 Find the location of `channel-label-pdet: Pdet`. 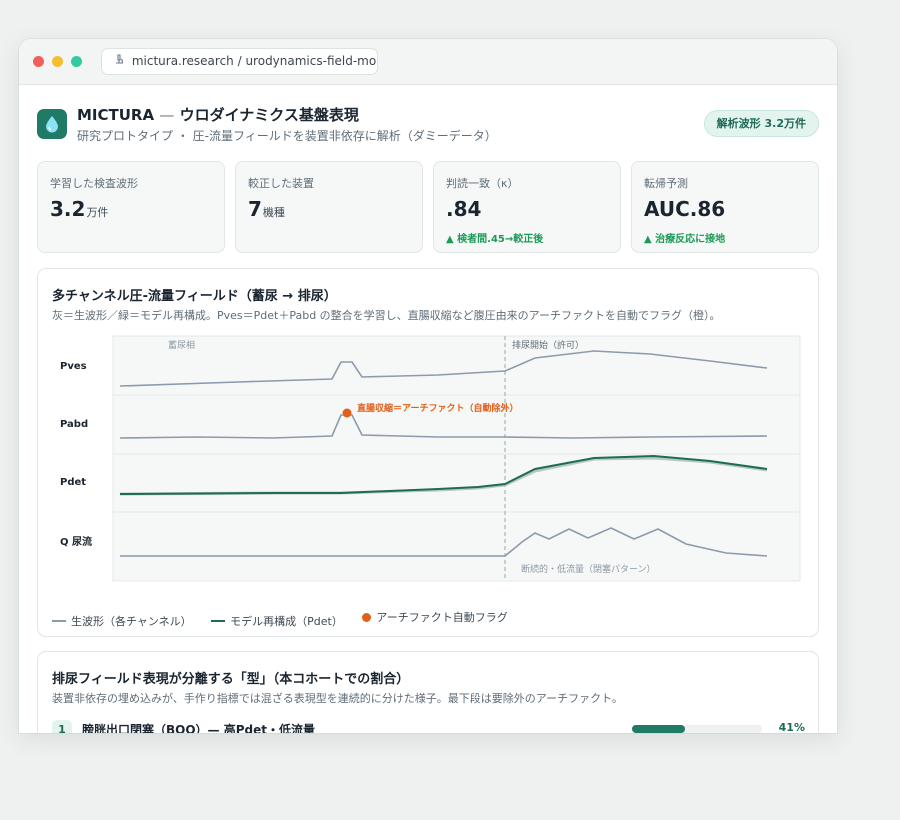

channel-label-pdet: Pdet is located at coordinates (73, 482).